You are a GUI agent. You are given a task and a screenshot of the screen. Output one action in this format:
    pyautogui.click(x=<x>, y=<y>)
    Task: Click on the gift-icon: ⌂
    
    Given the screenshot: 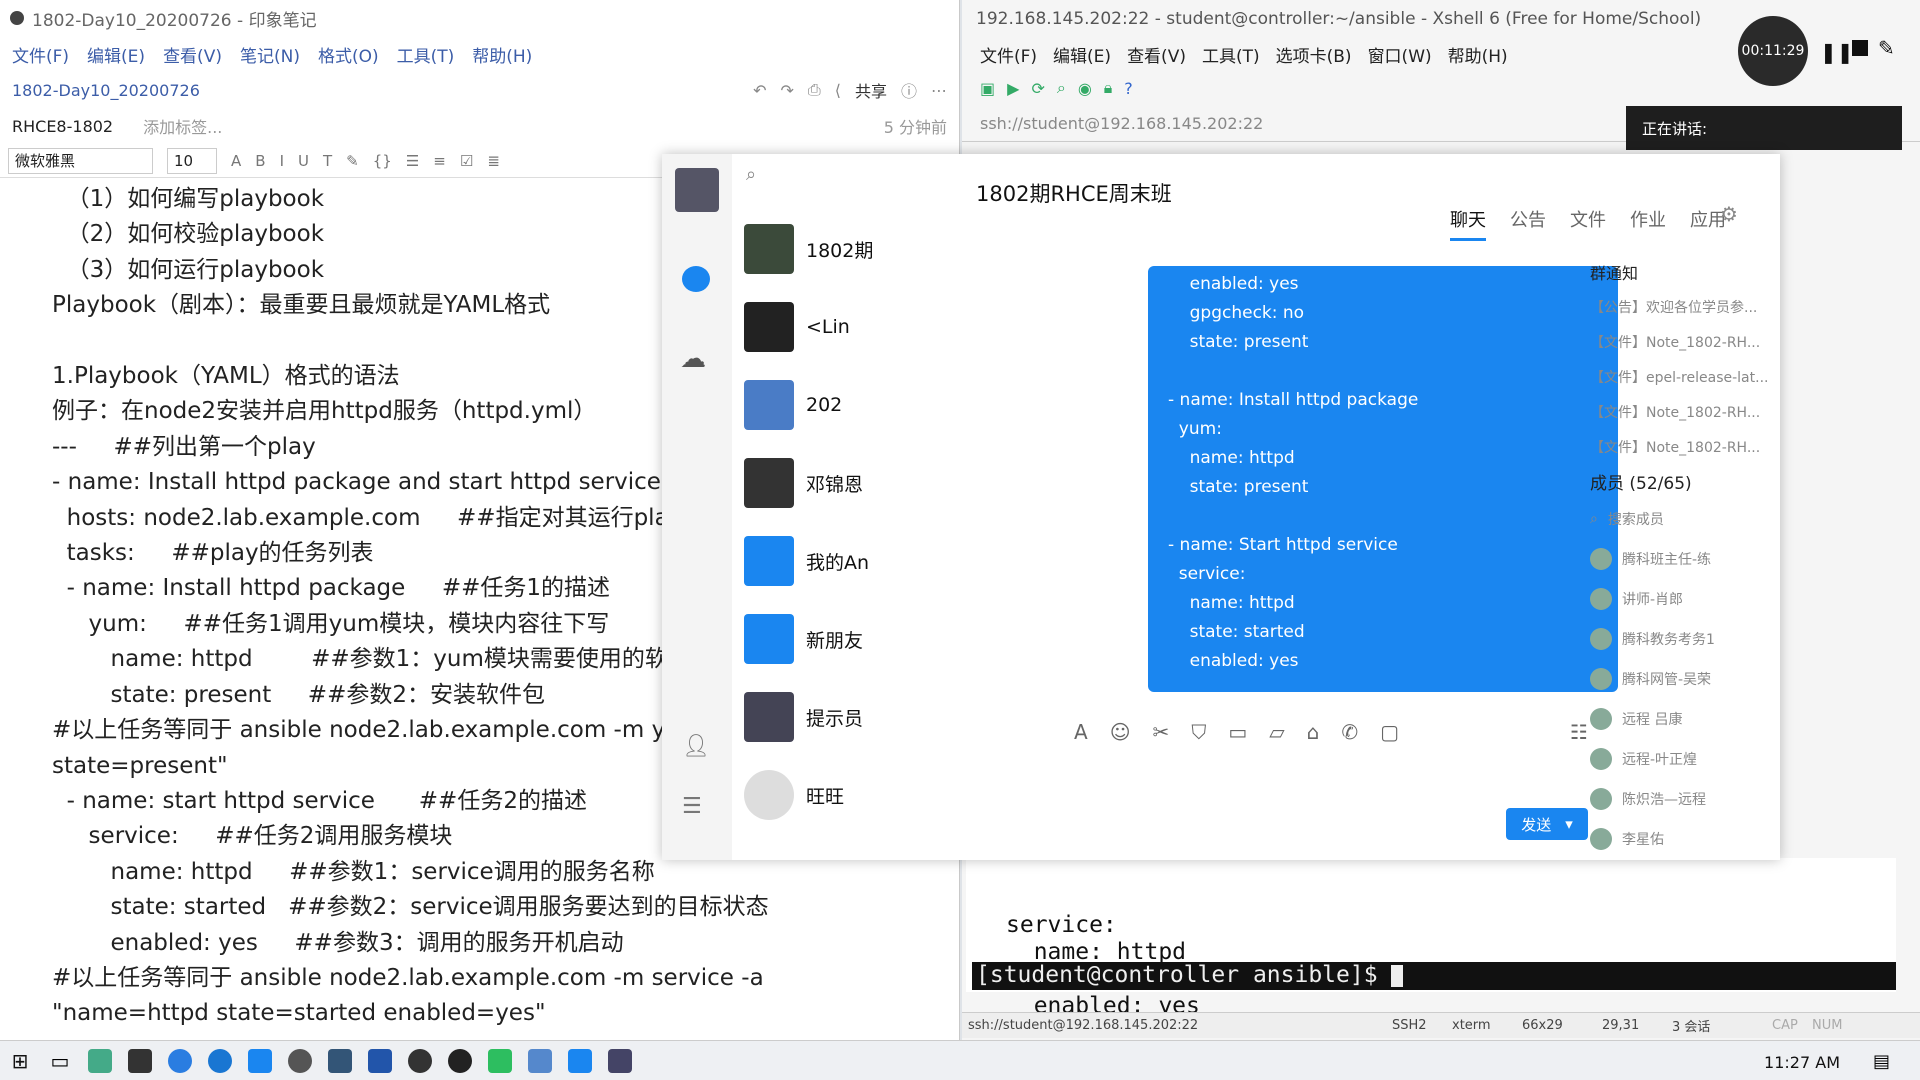 What is the action you would take?
    pyautogui.click(x=1313, y=732)
    